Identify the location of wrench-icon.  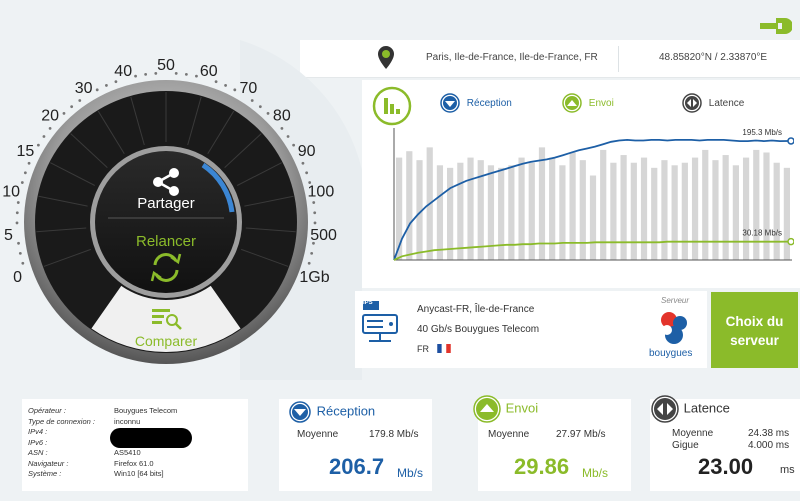
(775, 26).